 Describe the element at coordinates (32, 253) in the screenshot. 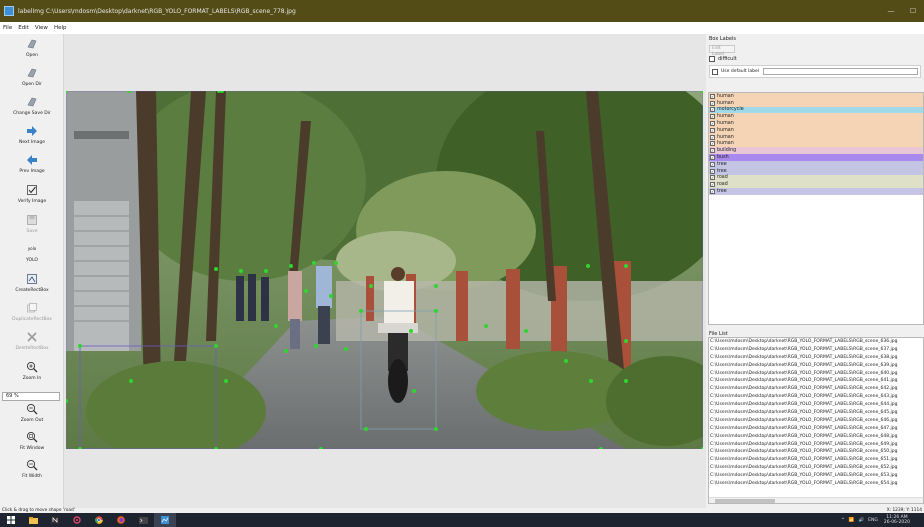

I see `yolo-format-button: yolo YOLO` at that location.